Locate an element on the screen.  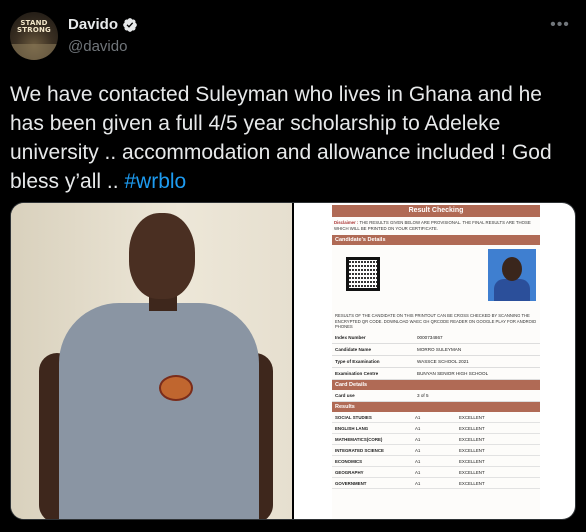
detail-row: Type of Examination WASSCE SCHOOL 2021 is located at coordinates (436, 362).